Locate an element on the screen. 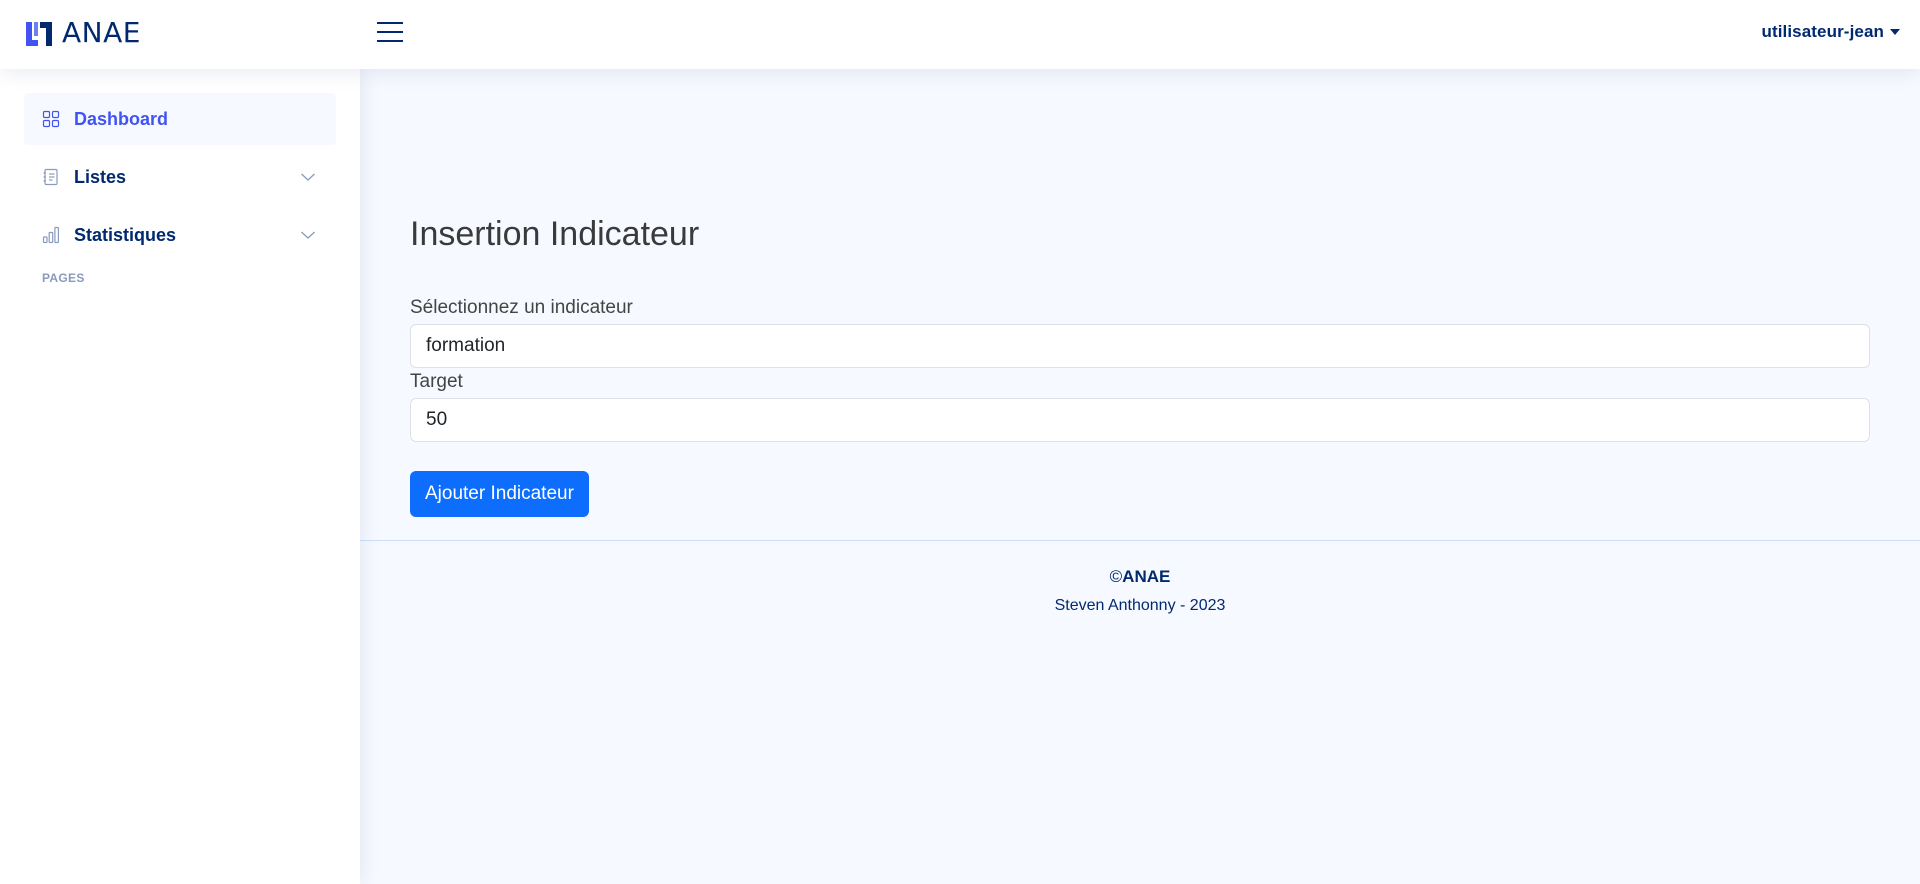 Image resolution: width=1920 pixels, height=884 pixels. sidebar-toggle-button is located at coordinates (391, 33).